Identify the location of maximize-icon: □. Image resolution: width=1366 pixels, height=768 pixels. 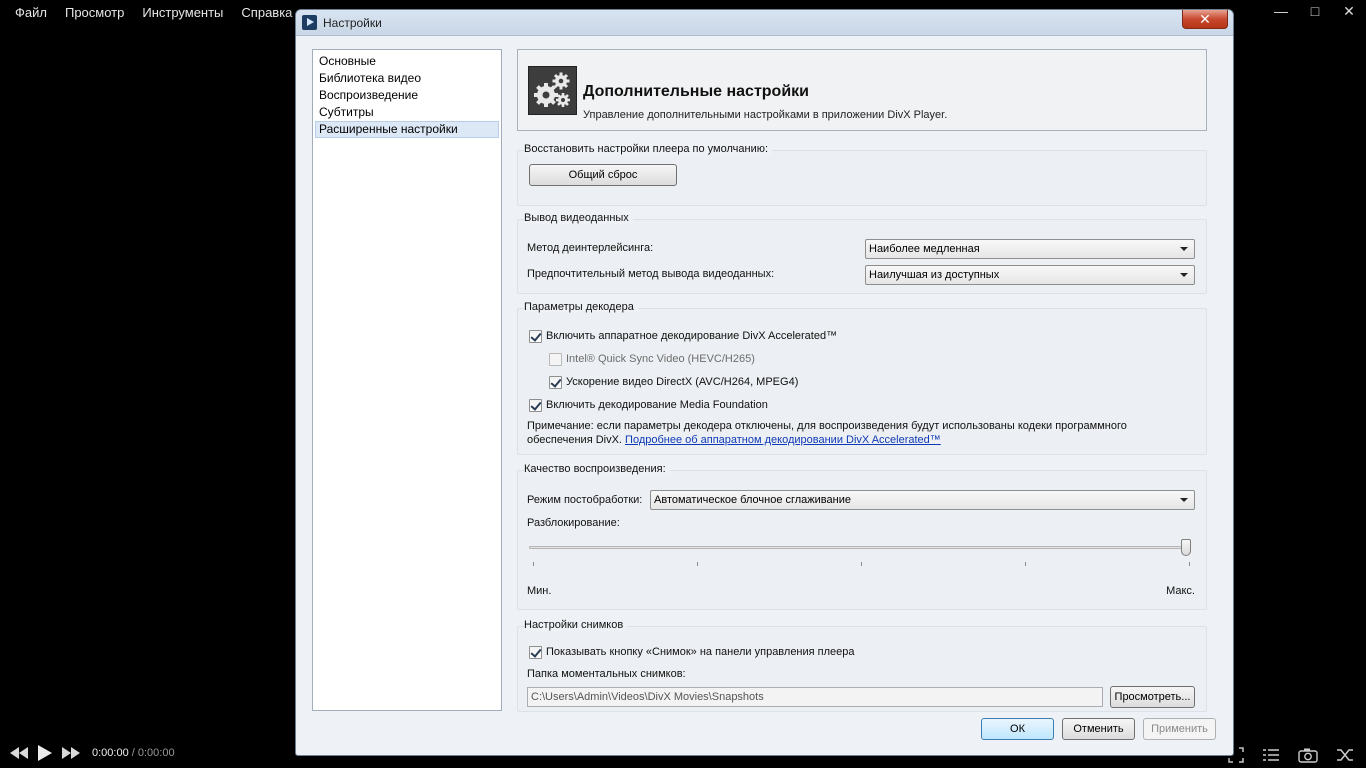
(1315, 11).